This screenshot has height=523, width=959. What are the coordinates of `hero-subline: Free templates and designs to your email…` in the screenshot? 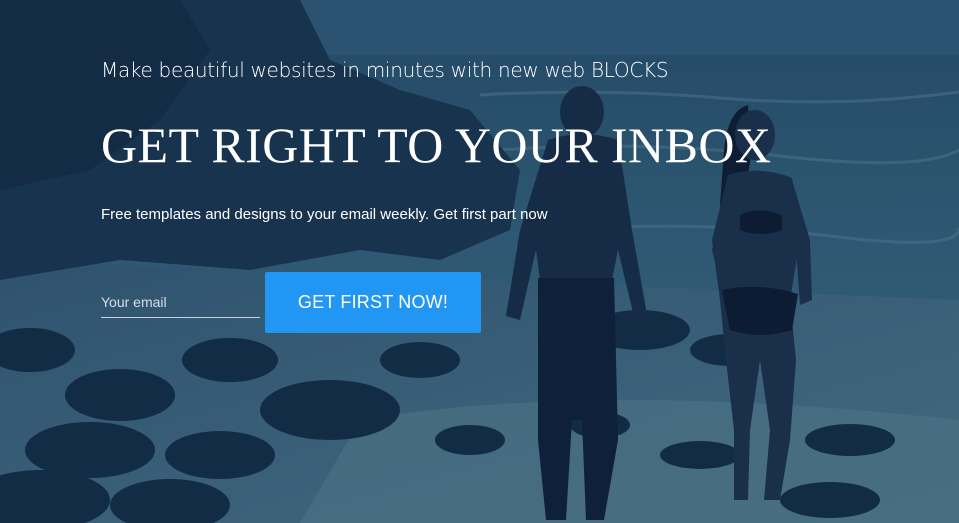 It's located at (324, 214).